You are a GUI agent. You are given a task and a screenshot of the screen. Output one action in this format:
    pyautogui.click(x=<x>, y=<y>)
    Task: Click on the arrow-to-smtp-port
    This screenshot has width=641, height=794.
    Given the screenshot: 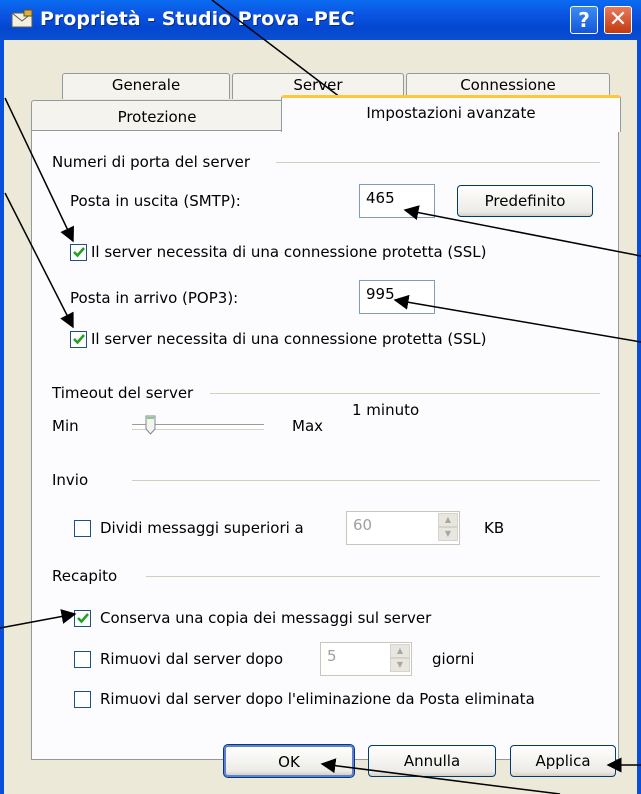 What is the action you would take?
    pyautogui.click(x=522, y=231)
    